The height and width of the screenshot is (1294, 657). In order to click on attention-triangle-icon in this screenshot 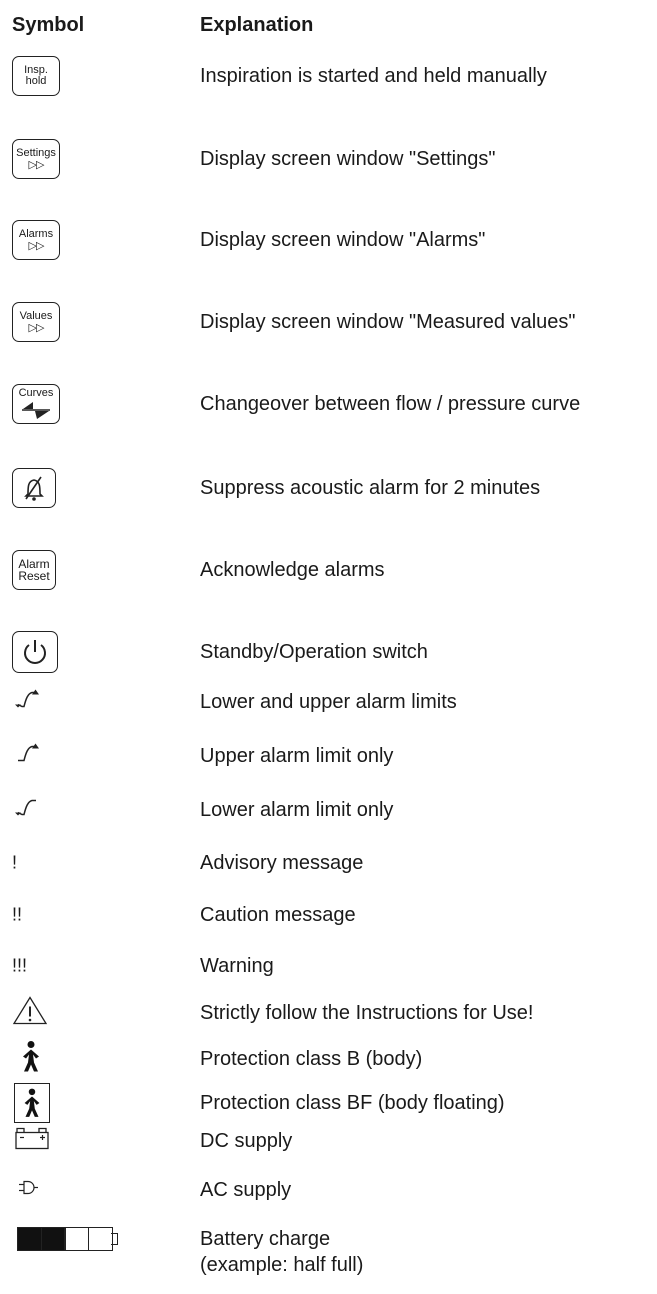, I will do `click(30, 1013)`.